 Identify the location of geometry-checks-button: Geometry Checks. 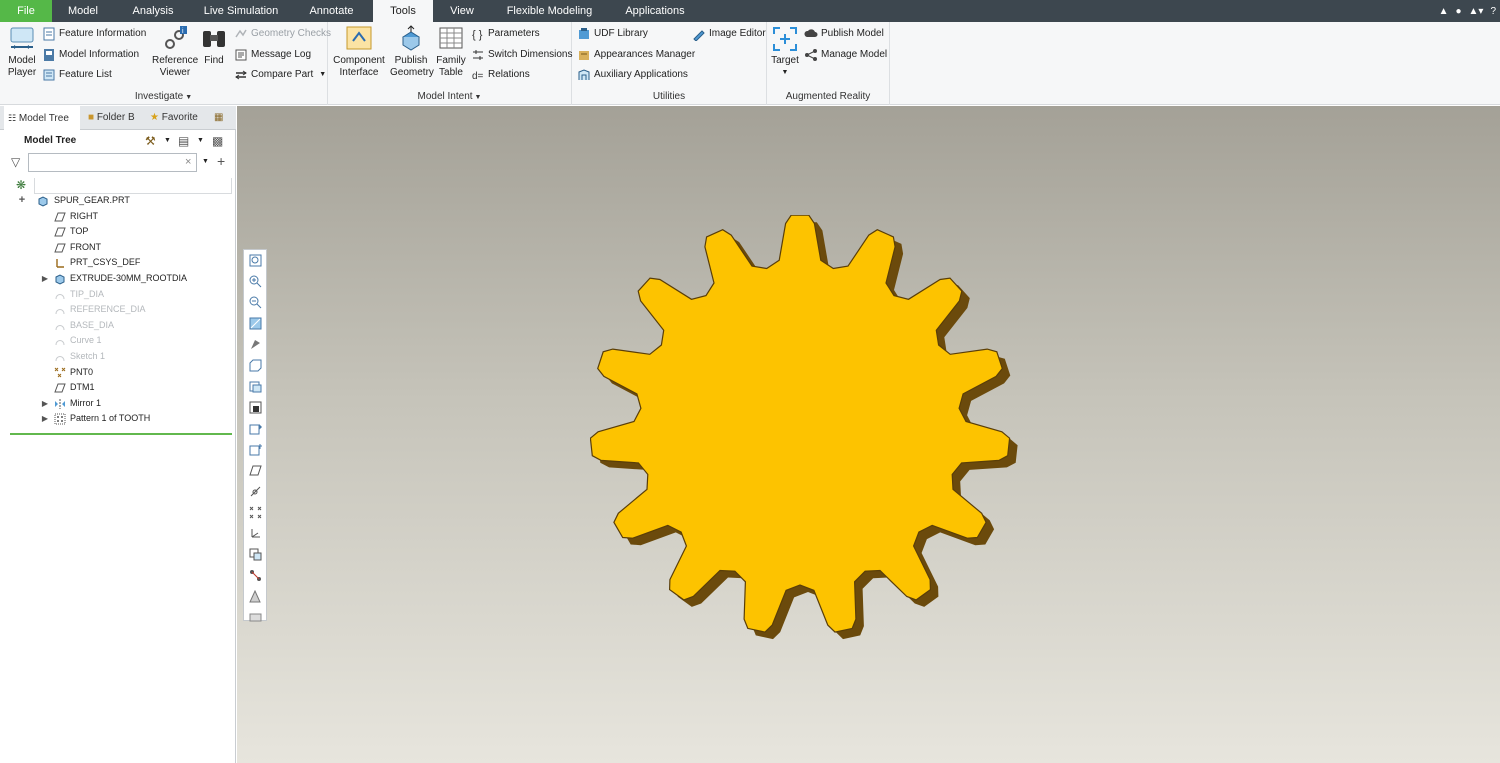
(282, 34).